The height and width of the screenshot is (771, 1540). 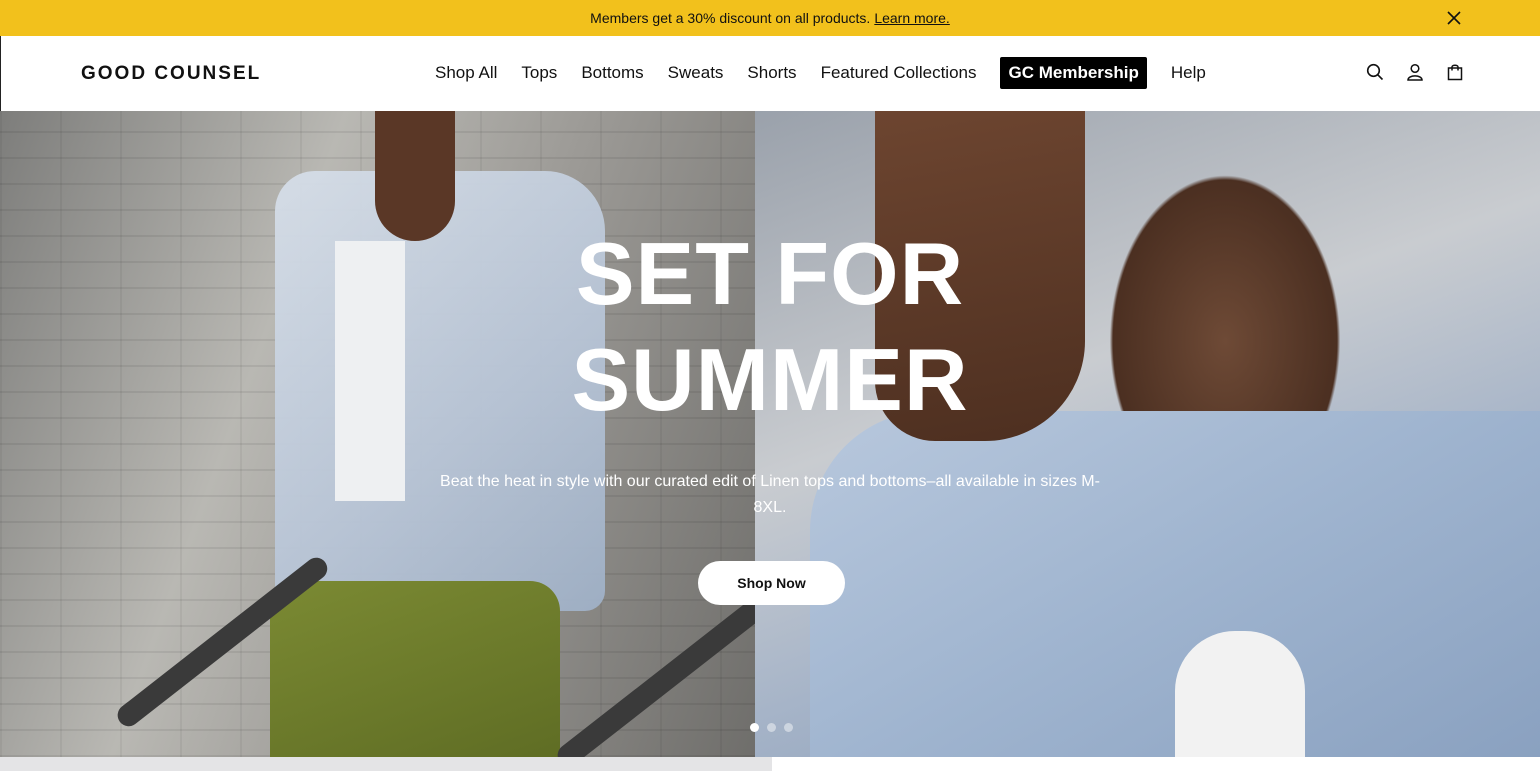 What do you see at coordinates (771, 583) in the screenshot?
I see `shop-now-button: Shop Now` at bounding box center [771, 583].